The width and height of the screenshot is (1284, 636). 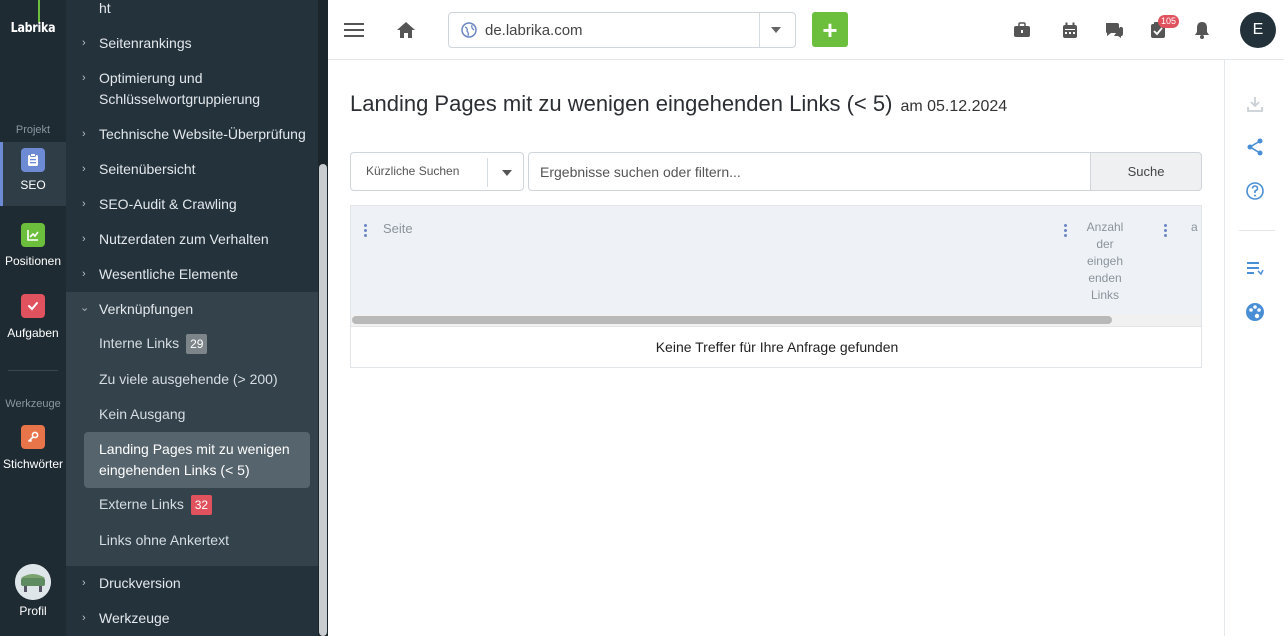 What do you see at coordinates (84, 309) in the screenshot?
I see `chevron-down-icon: ›` at bounding box center [84, 309].